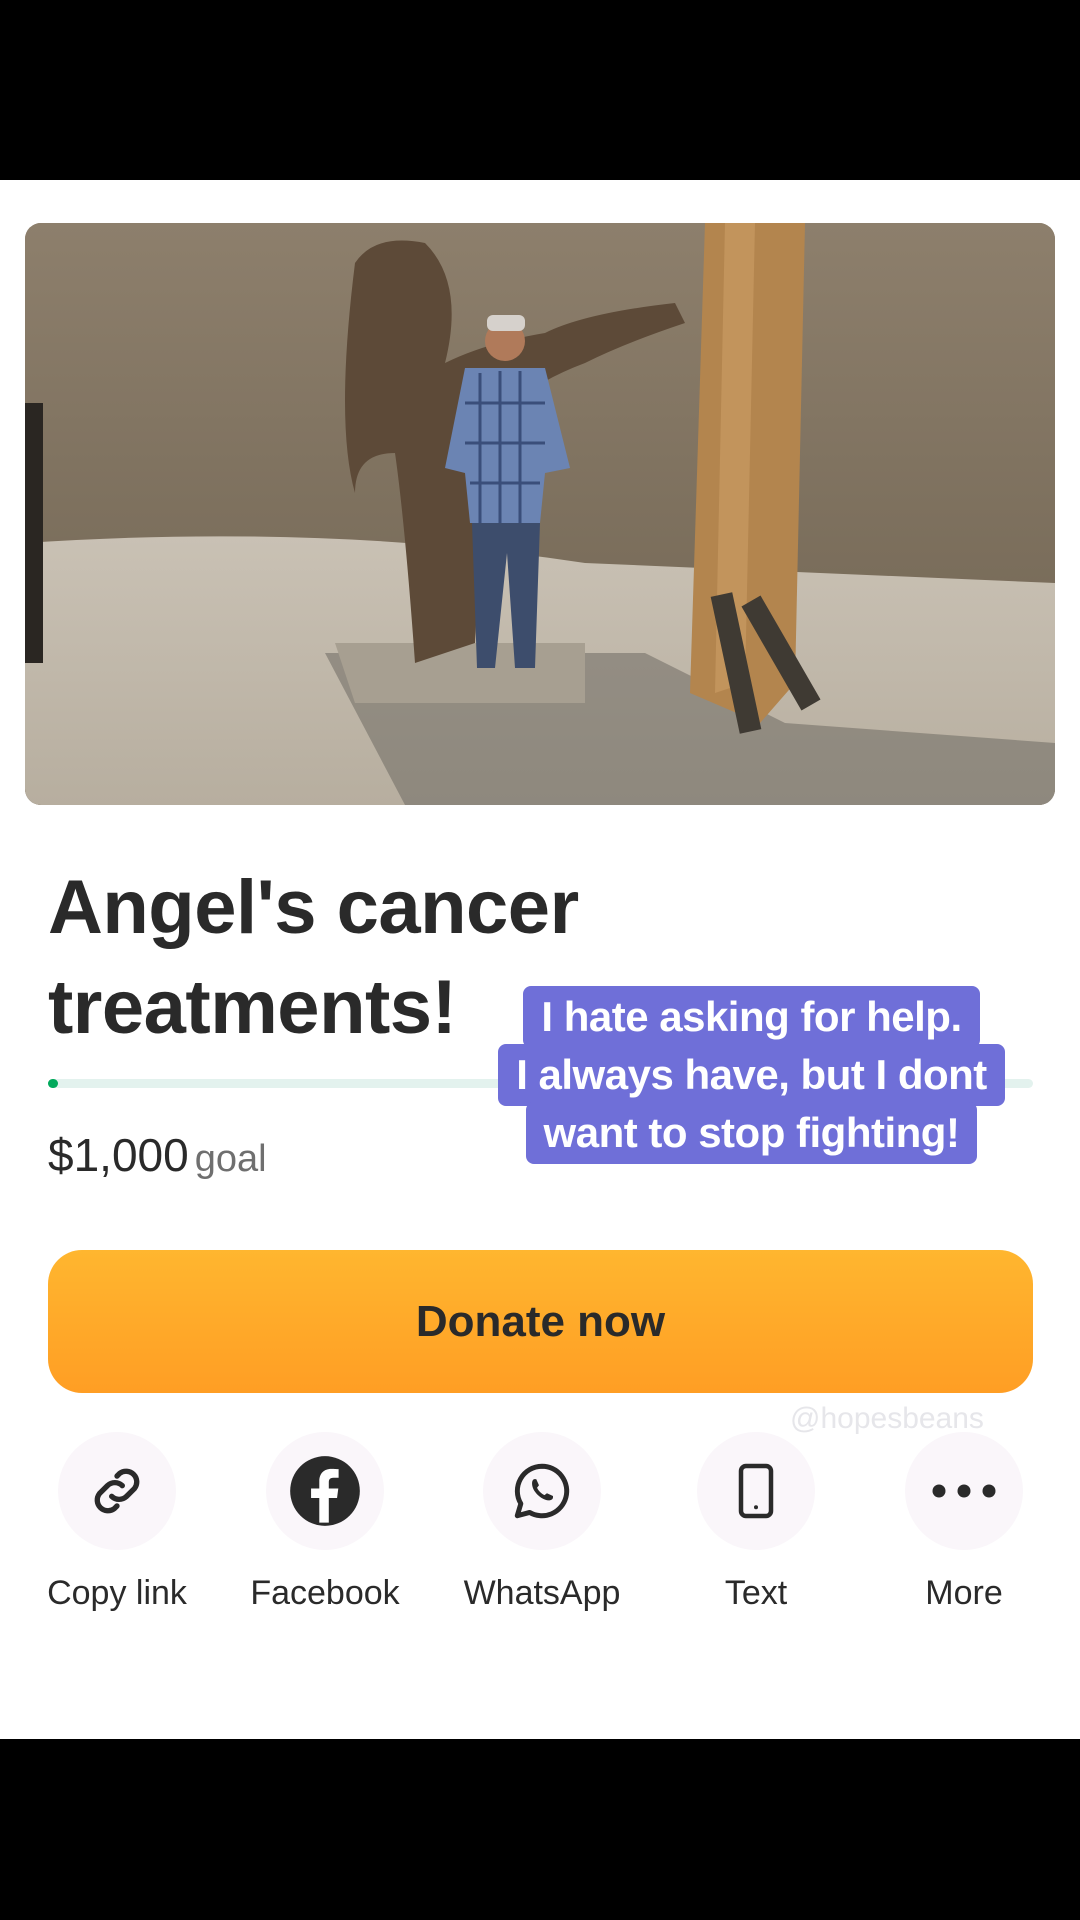 The height and width of the screenshot is (1920, 1080). Describe the element at coordinates (751, 1133) in the screenshot. I see `caption-line: want to stop fighting!` at that location.